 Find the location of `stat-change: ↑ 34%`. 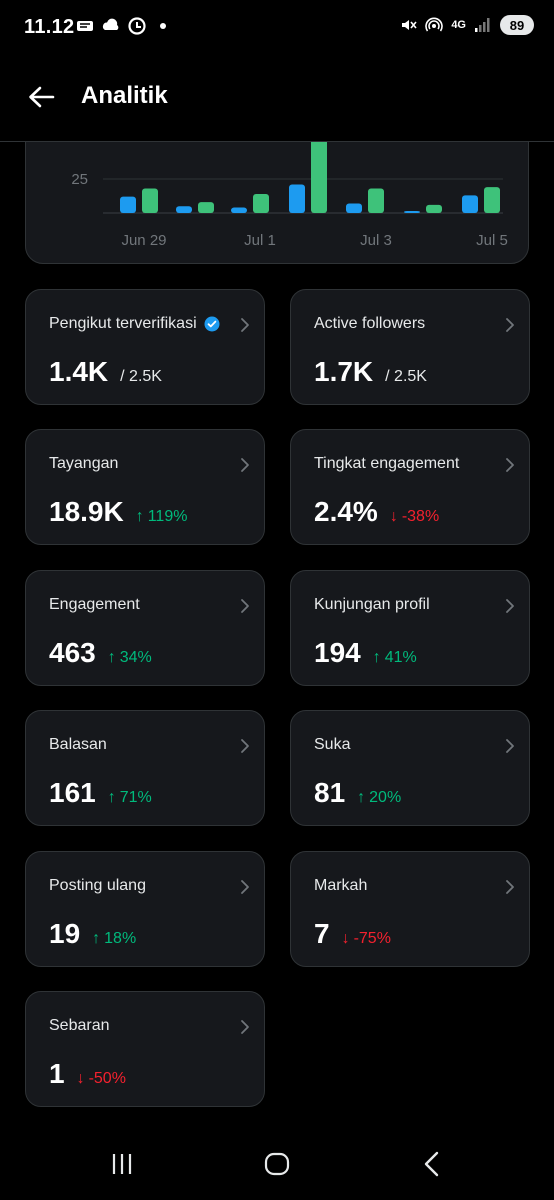

stat-change: ↑ 34% is located at coordinates (130, 658).